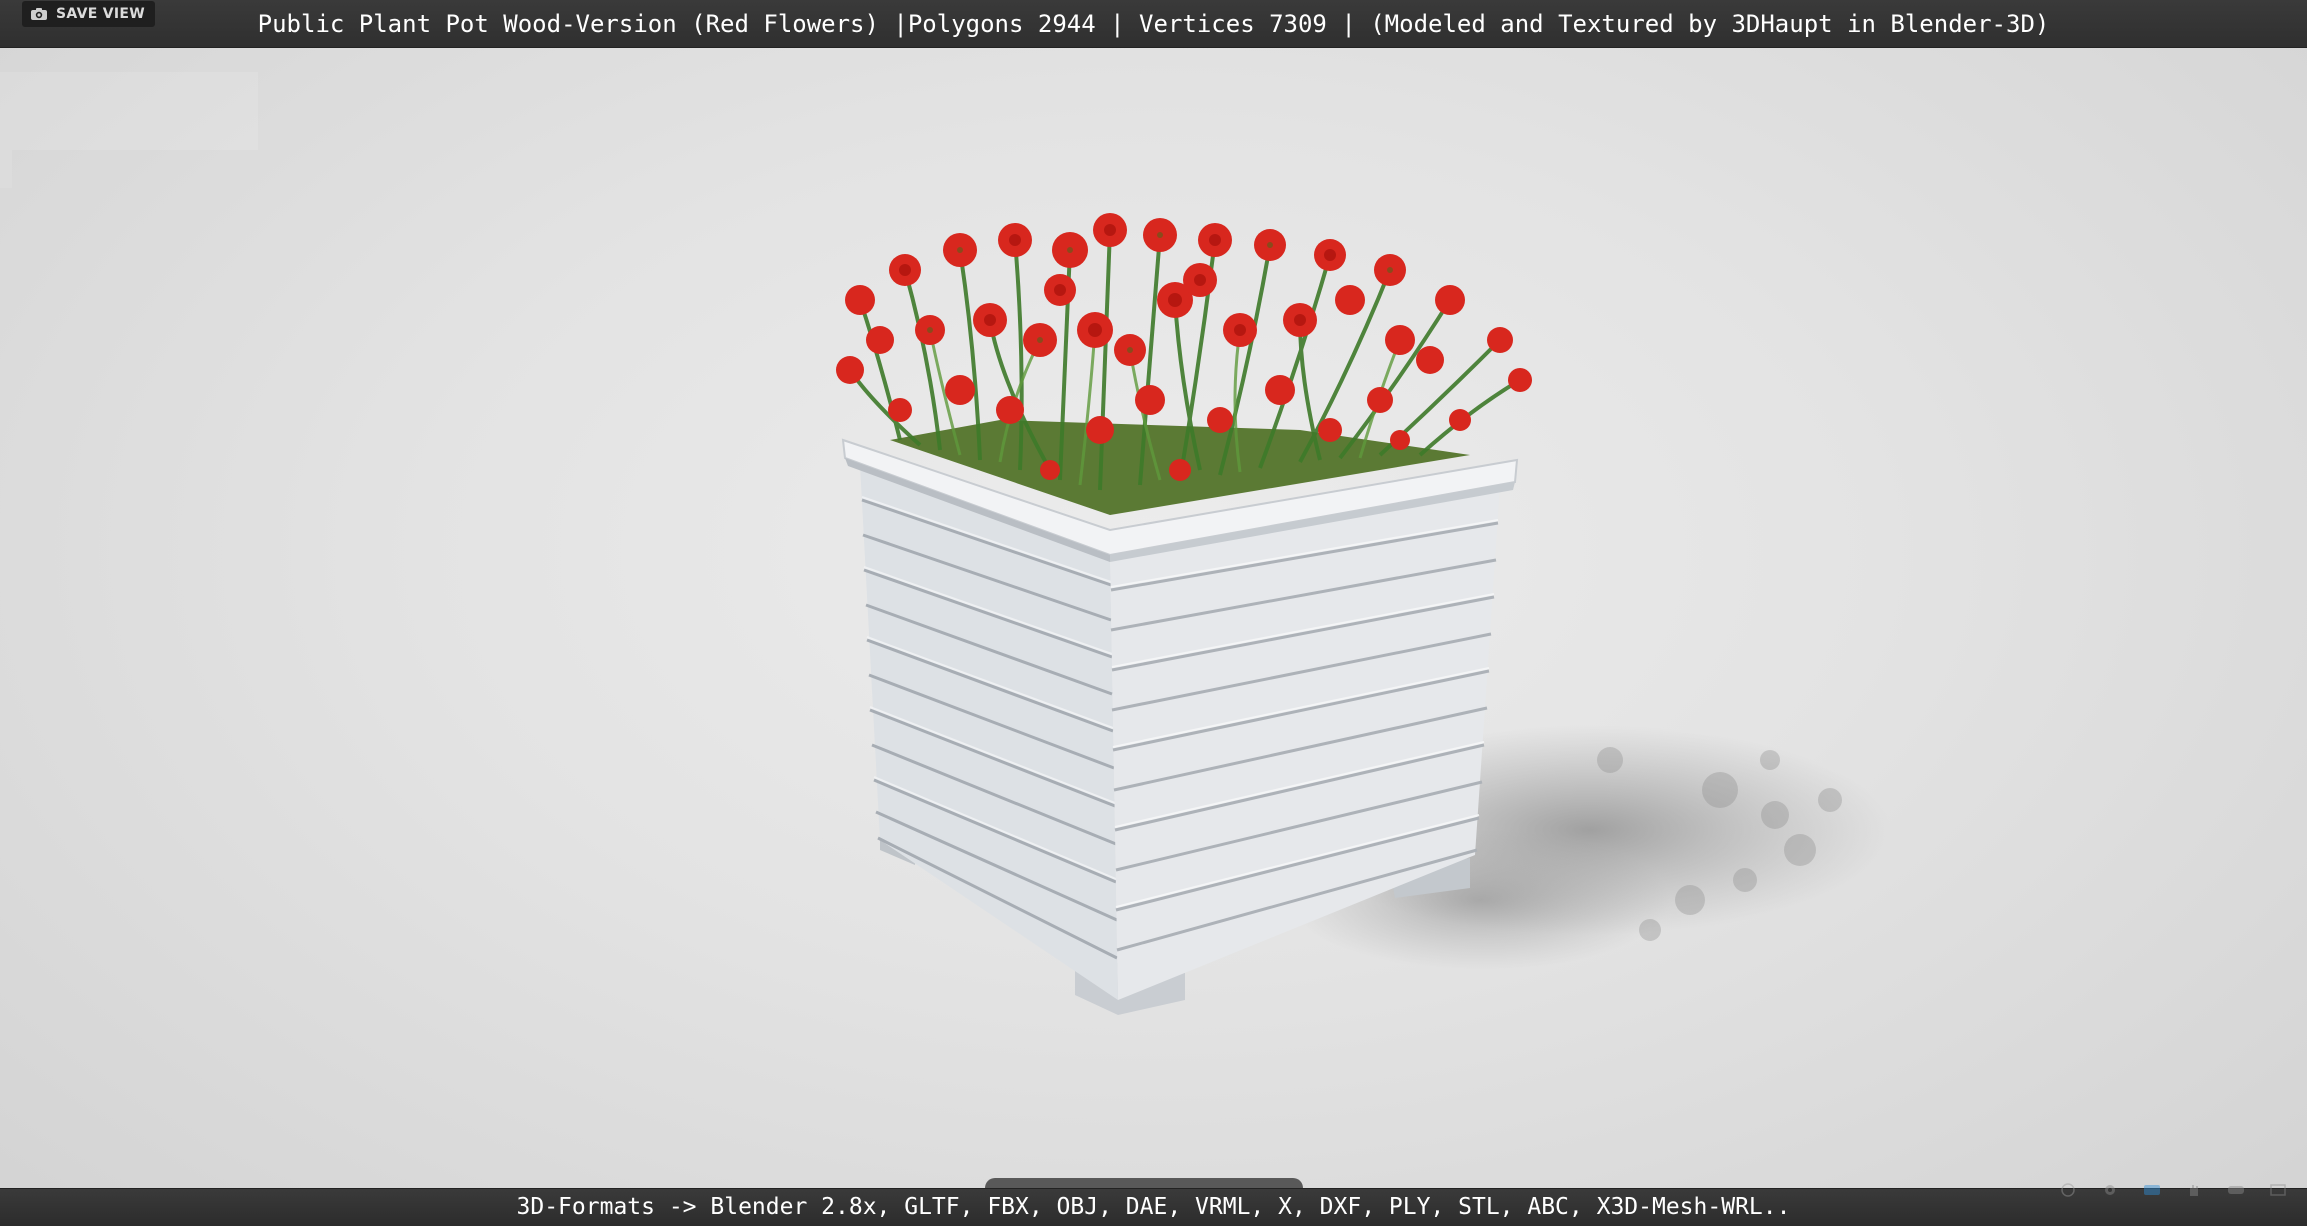  Describe the element at coordinates (2278, 1189) in the screenshot. I see `fullscreen-icon` at that location.